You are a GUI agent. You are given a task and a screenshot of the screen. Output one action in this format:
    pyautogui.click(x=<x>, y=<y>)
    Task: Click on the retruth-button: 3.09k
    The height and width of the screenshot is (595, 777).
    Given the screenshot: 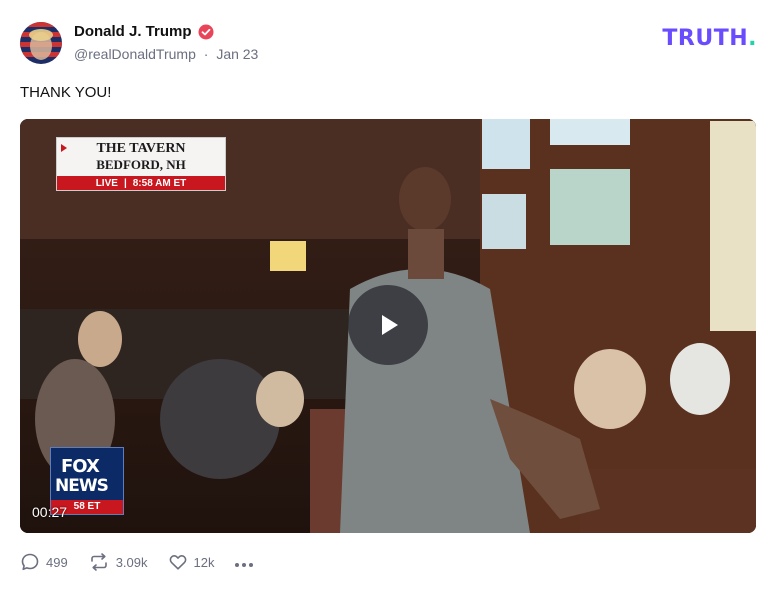 What is the action you would take?
    pyautogui.click(x=118, y=562)
    